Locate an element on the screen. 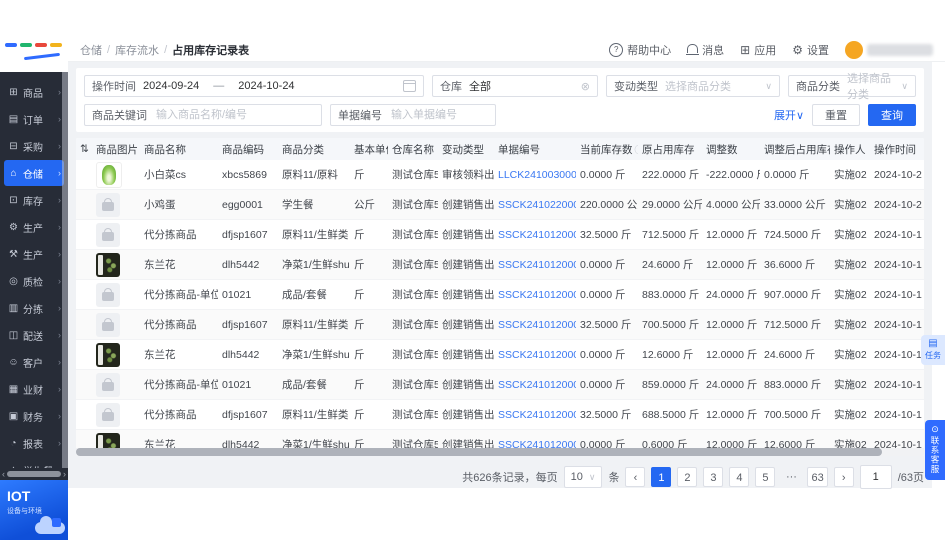  category-select: 商品分类 选择商品分类 ∨ is located at coordinates (852, 87).